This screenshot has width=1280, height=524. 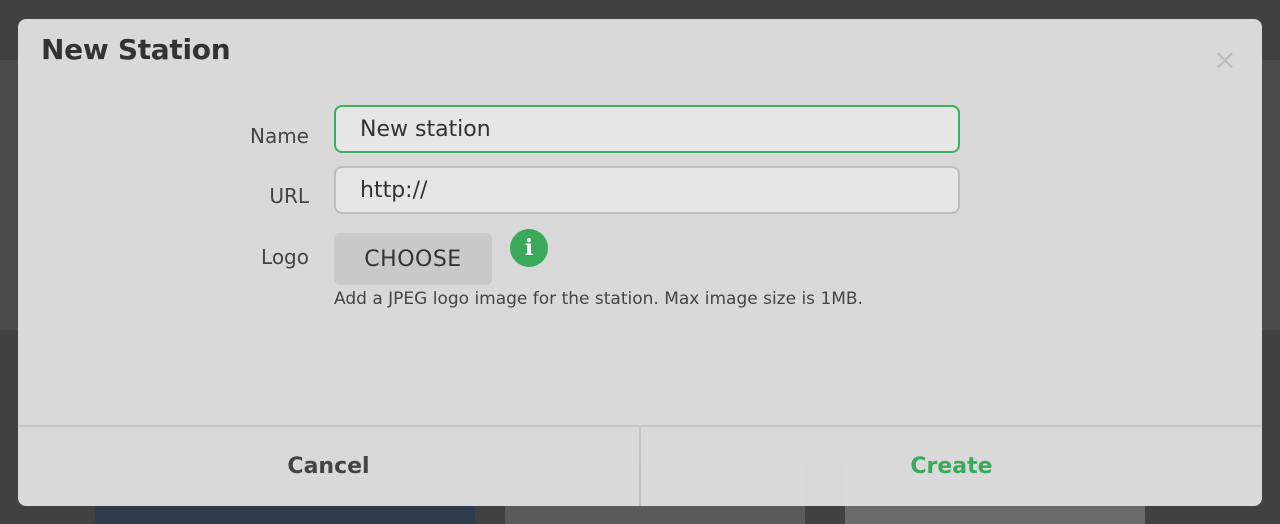 What do you see at coordinates (647, 129) in the screenshot?
I see `name-input` at bounding box center [647, 129].